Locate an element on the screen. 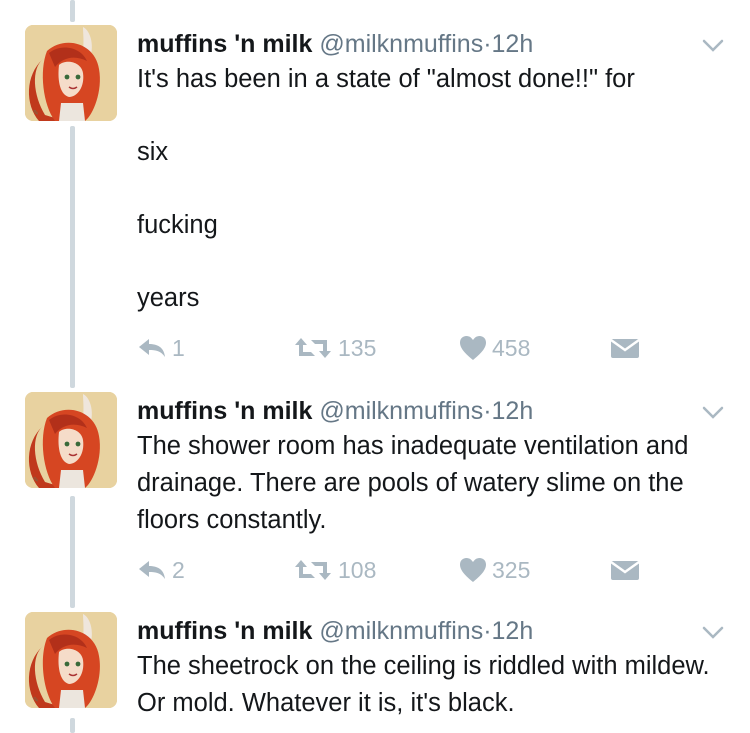  tweet-actions: 2 108 325 is located at coordinates (397, 570).